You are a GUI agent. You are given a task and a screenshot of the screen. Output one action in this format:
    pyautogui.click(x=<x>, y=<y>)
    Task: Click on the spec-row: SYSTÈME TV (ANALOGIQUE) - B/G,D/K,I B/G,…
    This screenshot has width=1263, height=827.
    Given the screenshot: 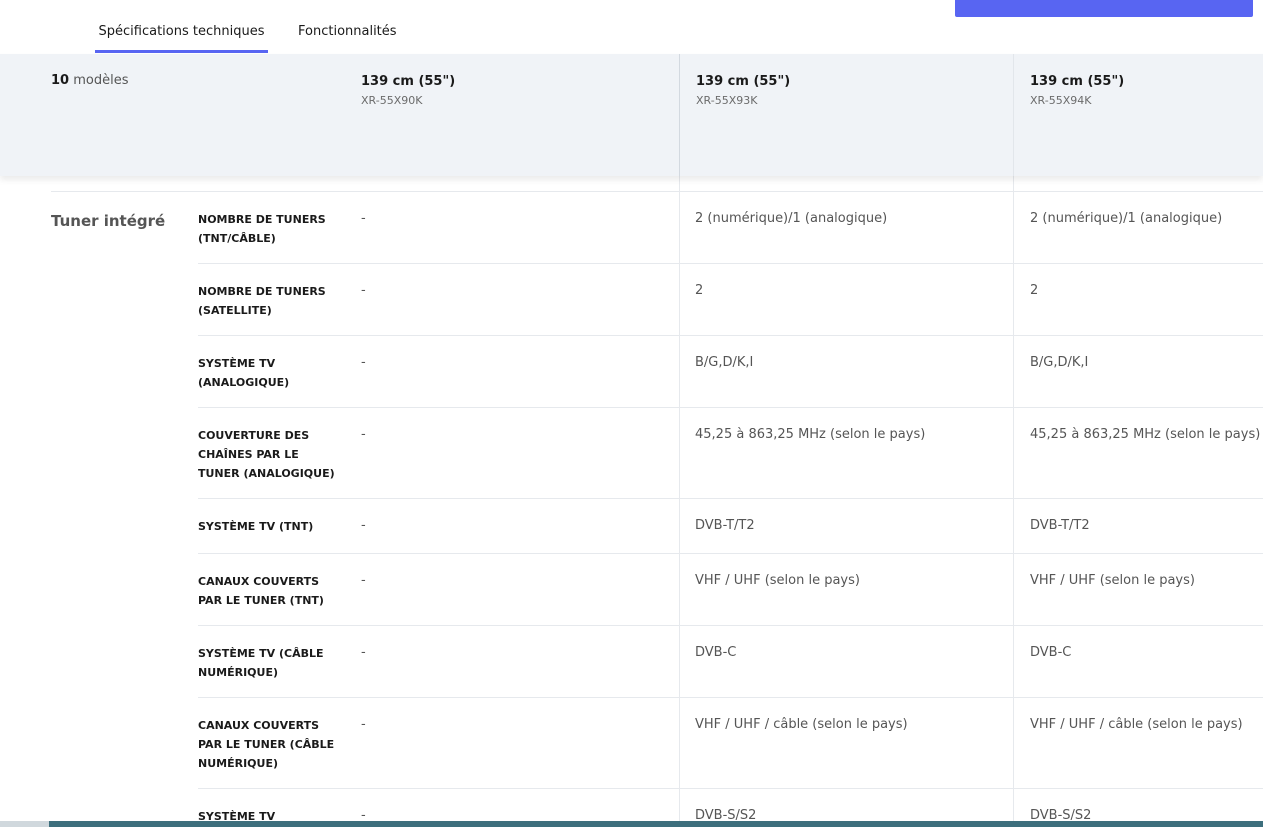 What is the action you would take?
    pyautogui.click(x=730, y=372)
    